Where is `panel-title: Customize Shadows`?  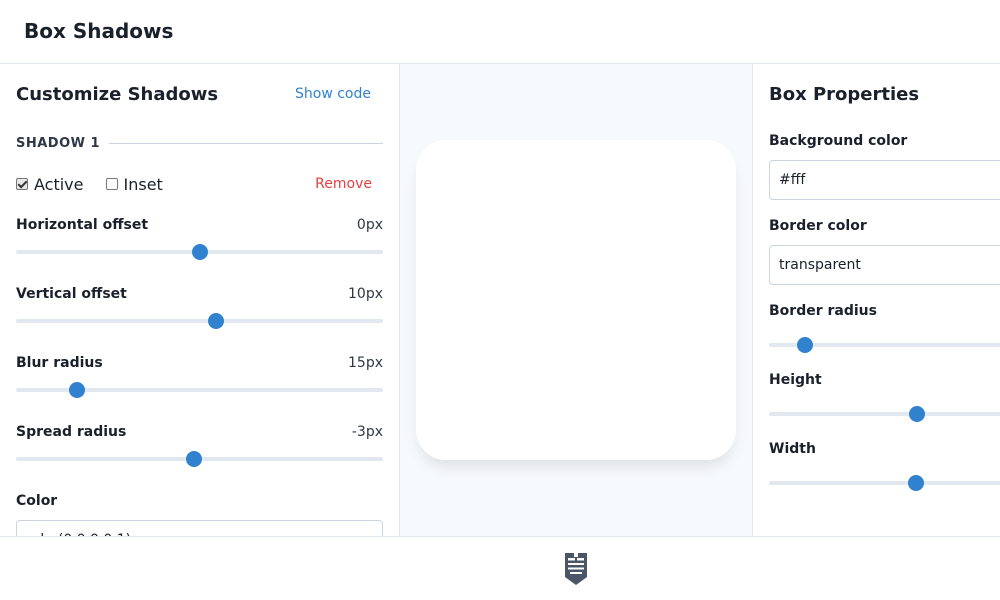
panel-title: Customize Shadows is located at coordinates (117, 94).